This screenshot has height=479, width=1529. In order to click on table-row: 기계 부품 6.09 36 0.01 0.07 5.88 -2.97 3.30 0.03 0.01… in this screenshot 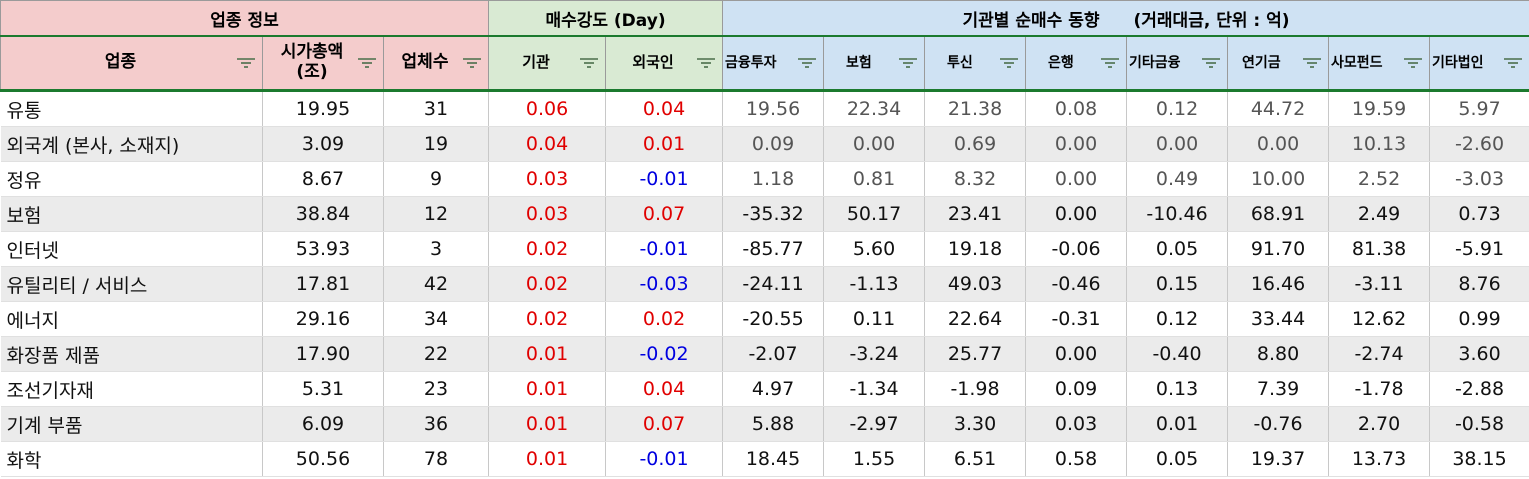, I will do `click(764, 424)`.